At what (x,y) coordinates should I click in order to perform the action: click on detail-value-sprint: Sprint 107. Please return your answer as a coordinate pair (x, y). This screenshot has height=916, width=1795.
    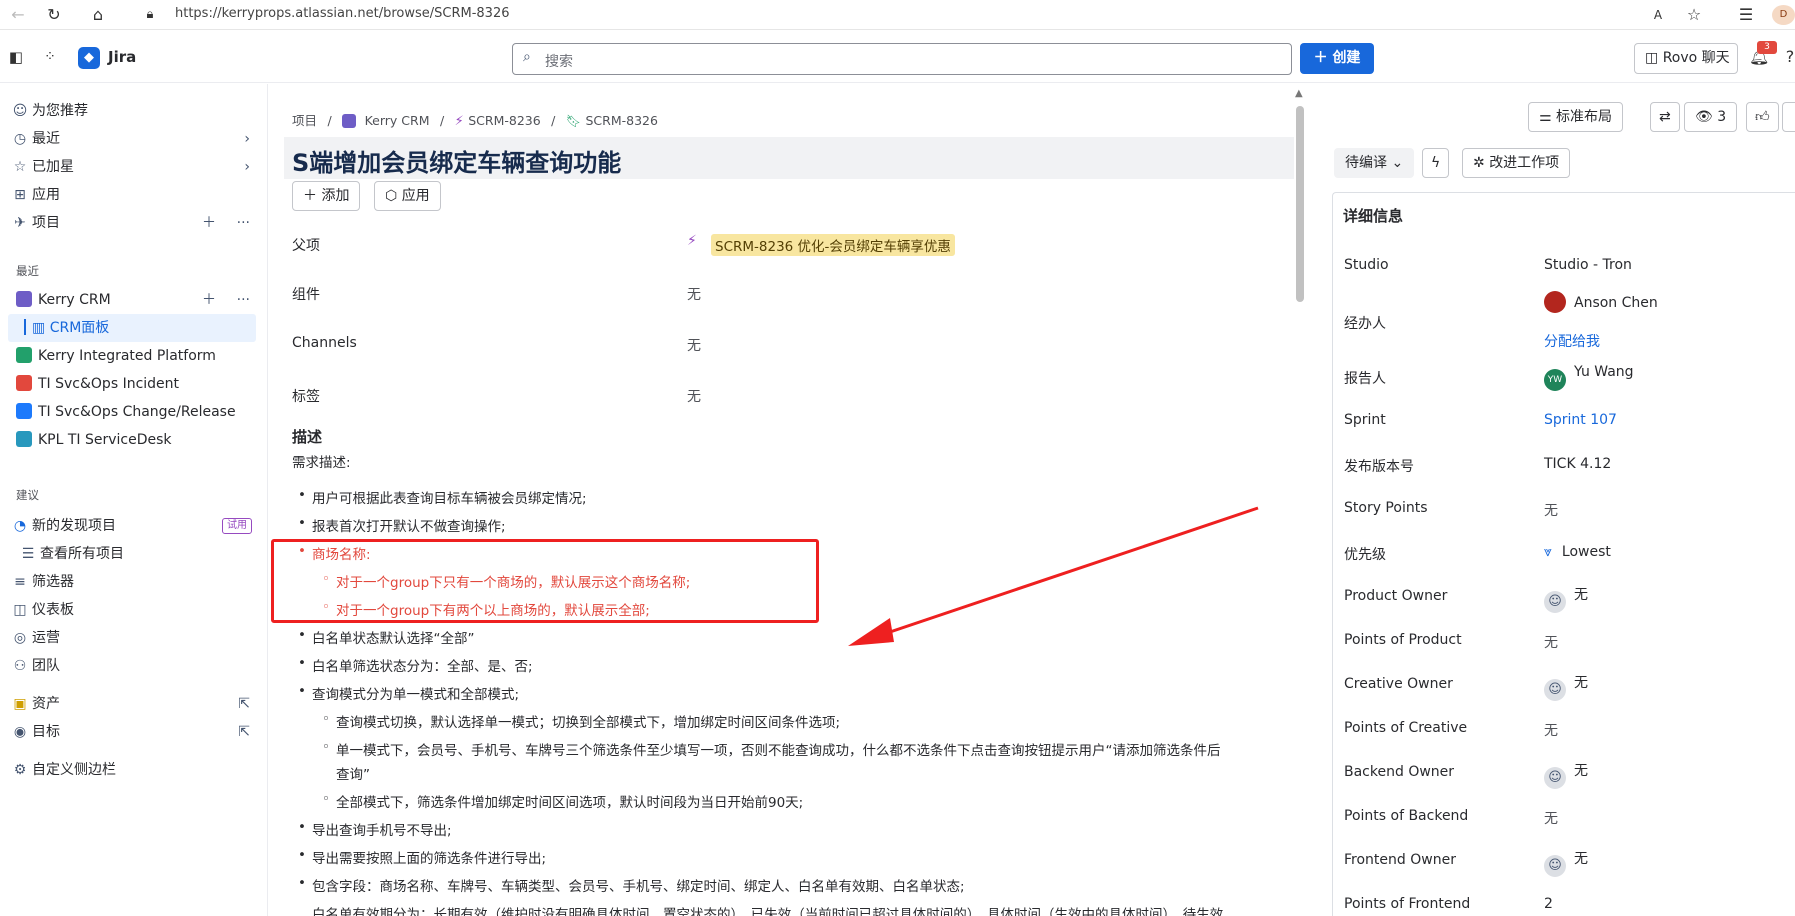
    Looking at the image, I should click on (1580, 420).